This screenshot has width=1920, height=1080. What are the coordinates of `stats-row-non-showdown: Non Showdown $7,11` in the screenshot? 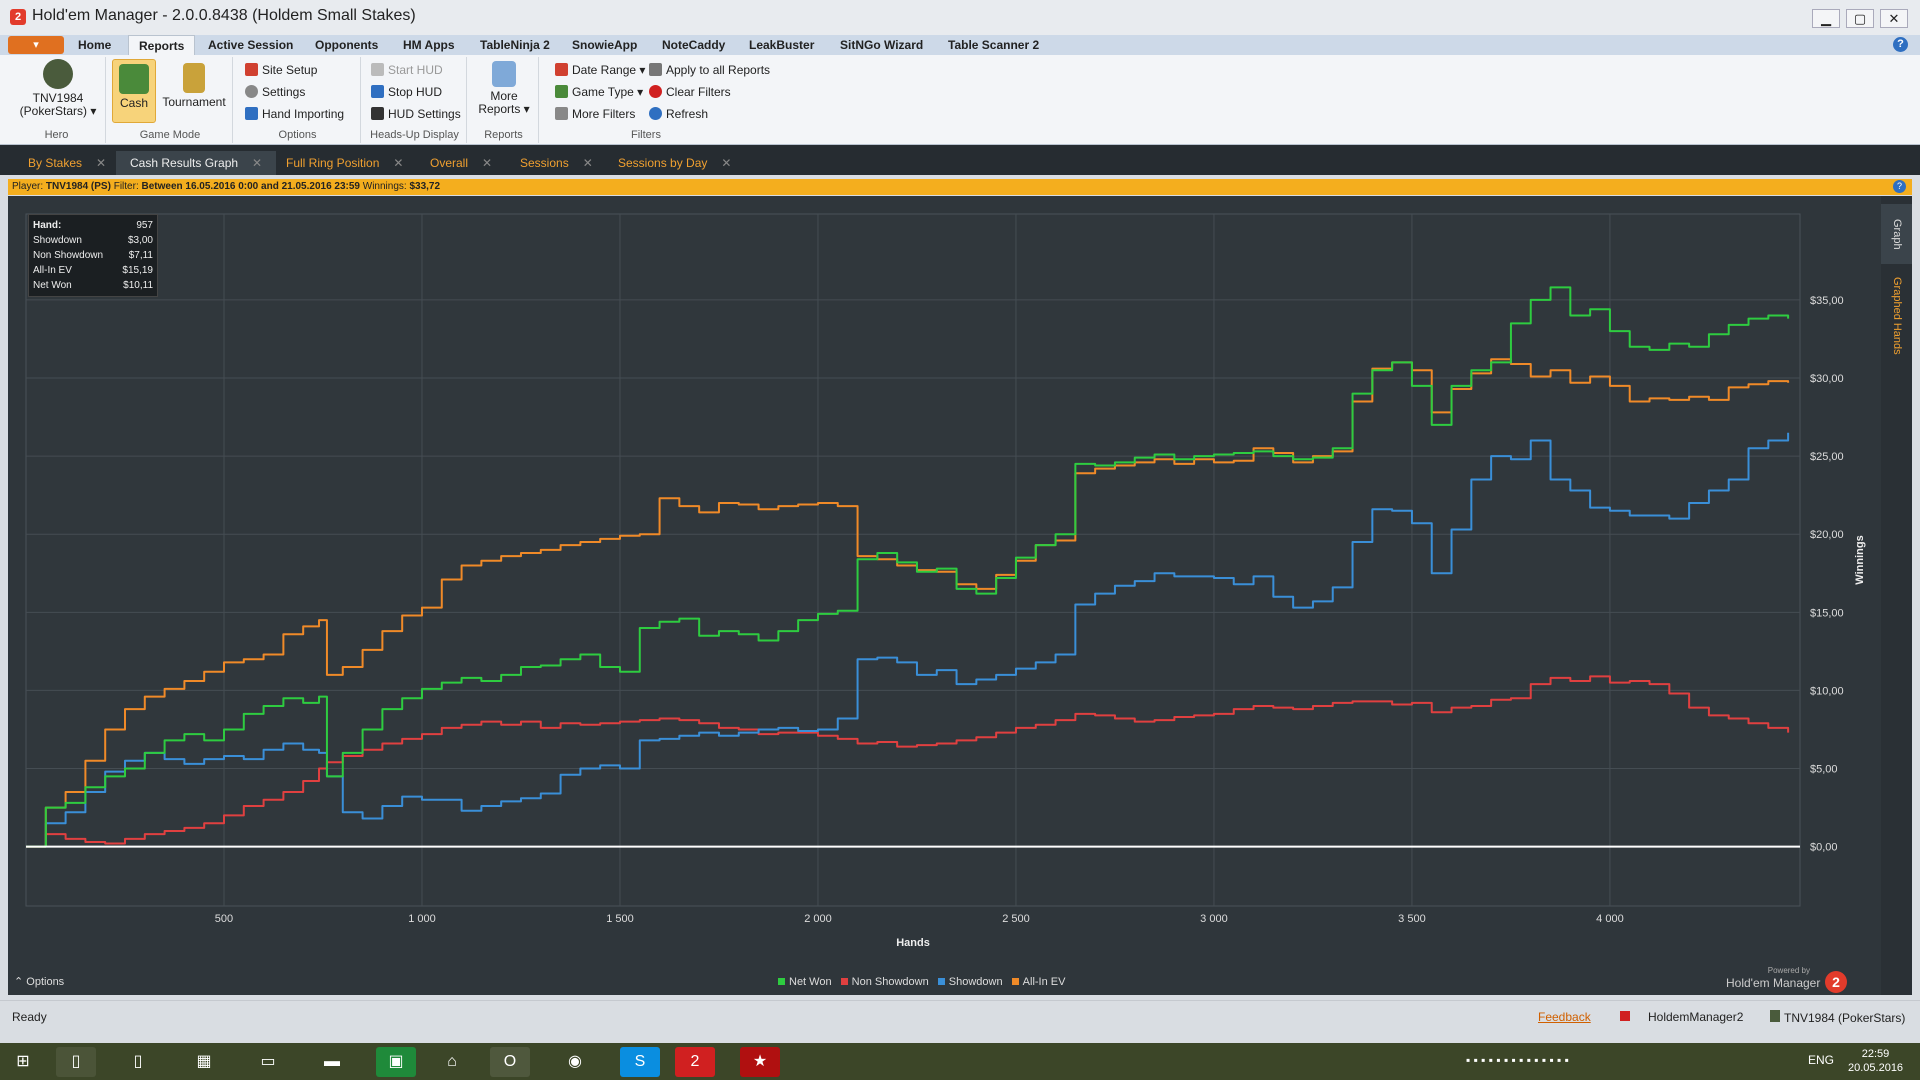 It's located at (93, 255).